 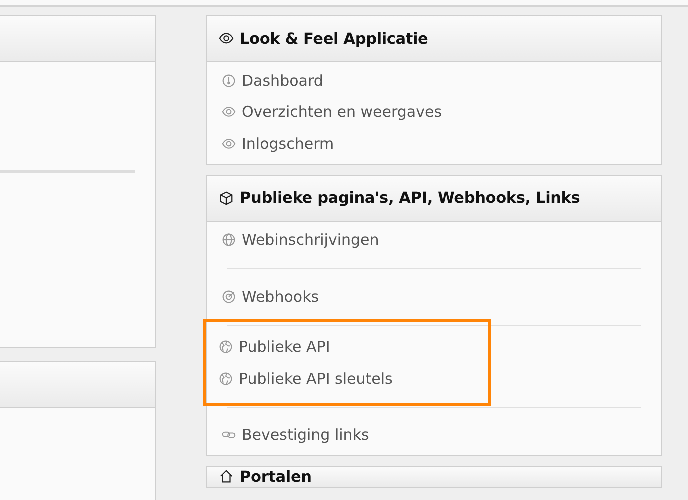 I want to click on panel-title: Look & Feel Applicatie, so click(x=334, y=39).